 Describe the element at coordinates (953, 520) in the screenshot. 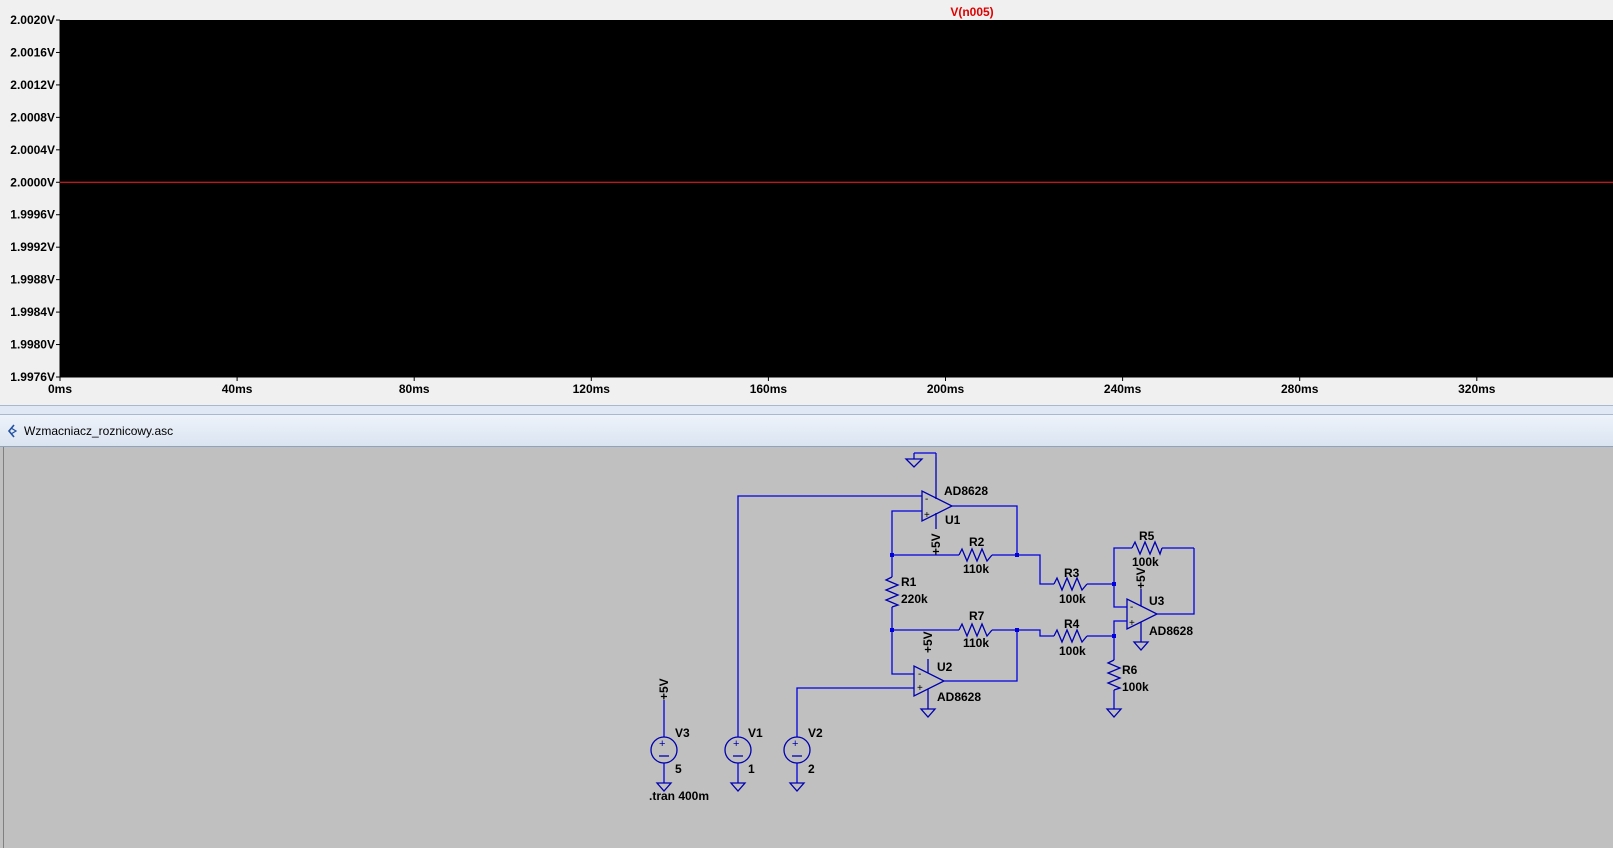

I see `u1-name-label: U1` at that location.